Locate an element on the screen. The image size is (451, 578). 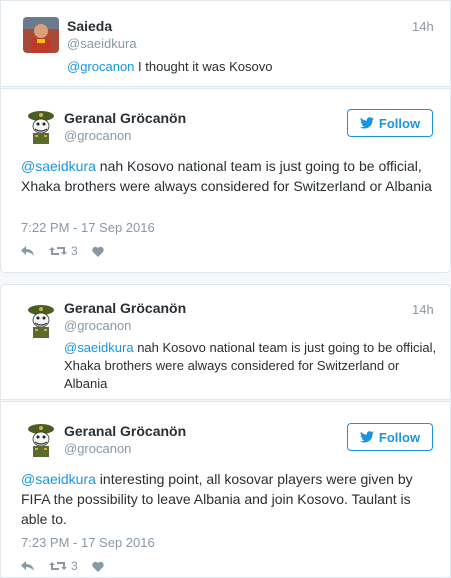
tweet-text: @grocanon I thought it was Kosovo is located at coordinates (252, 67).